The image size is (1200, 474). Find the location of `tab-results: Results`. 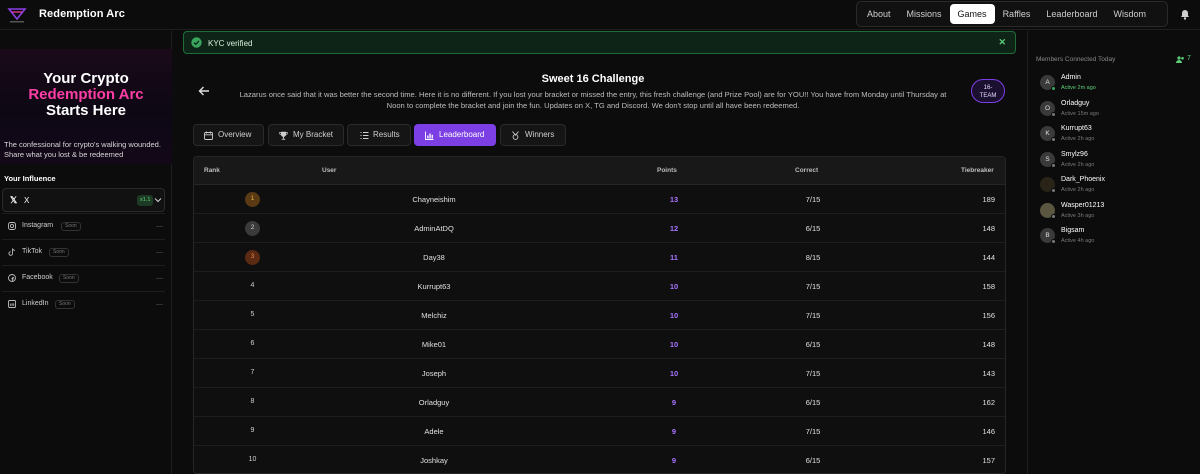

tab-results: Results is located at coordinates (379, 135).